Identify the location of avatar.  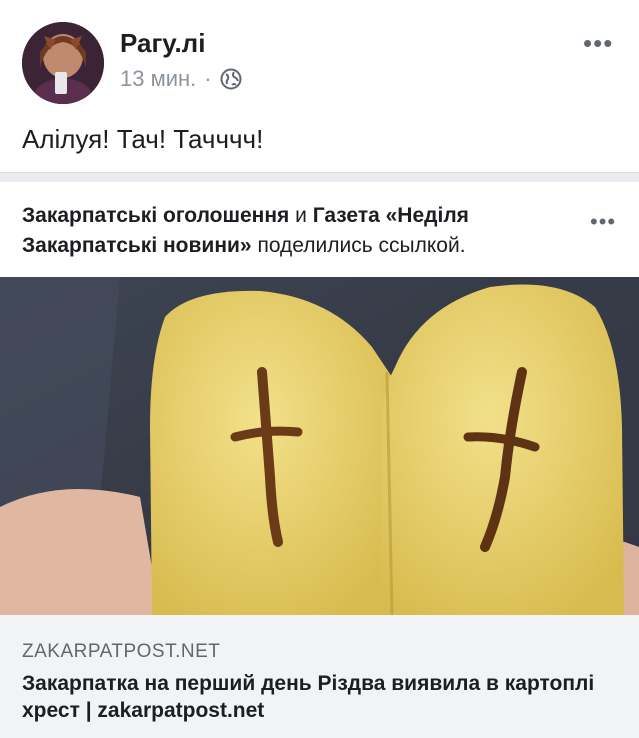
(63, 63).